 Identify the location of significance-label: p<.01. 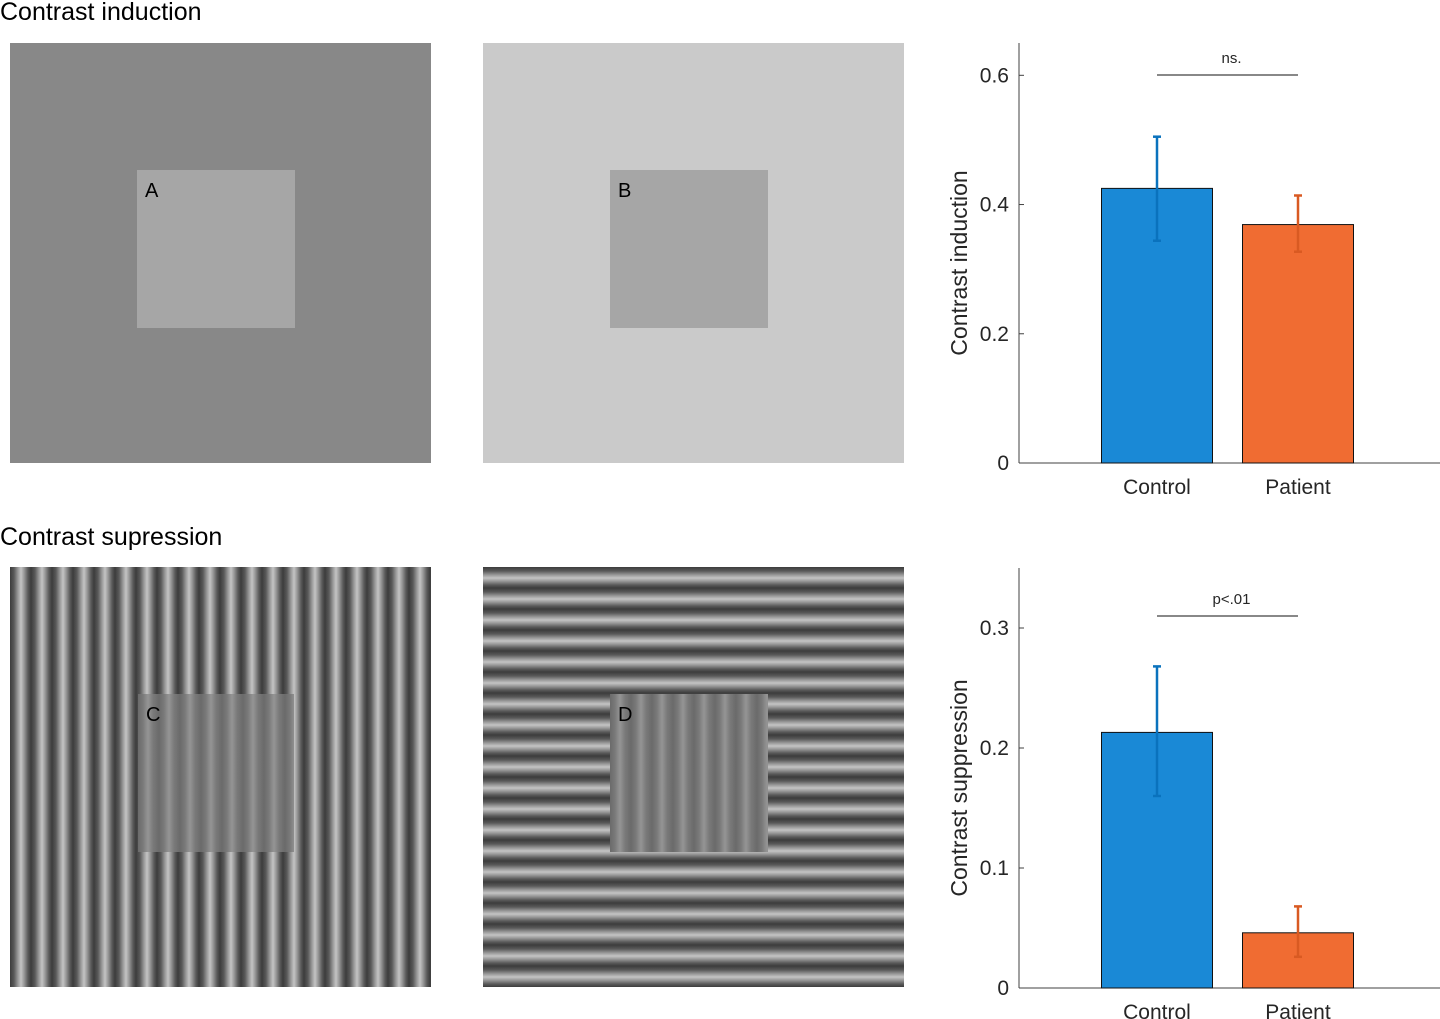
(1232, 599).